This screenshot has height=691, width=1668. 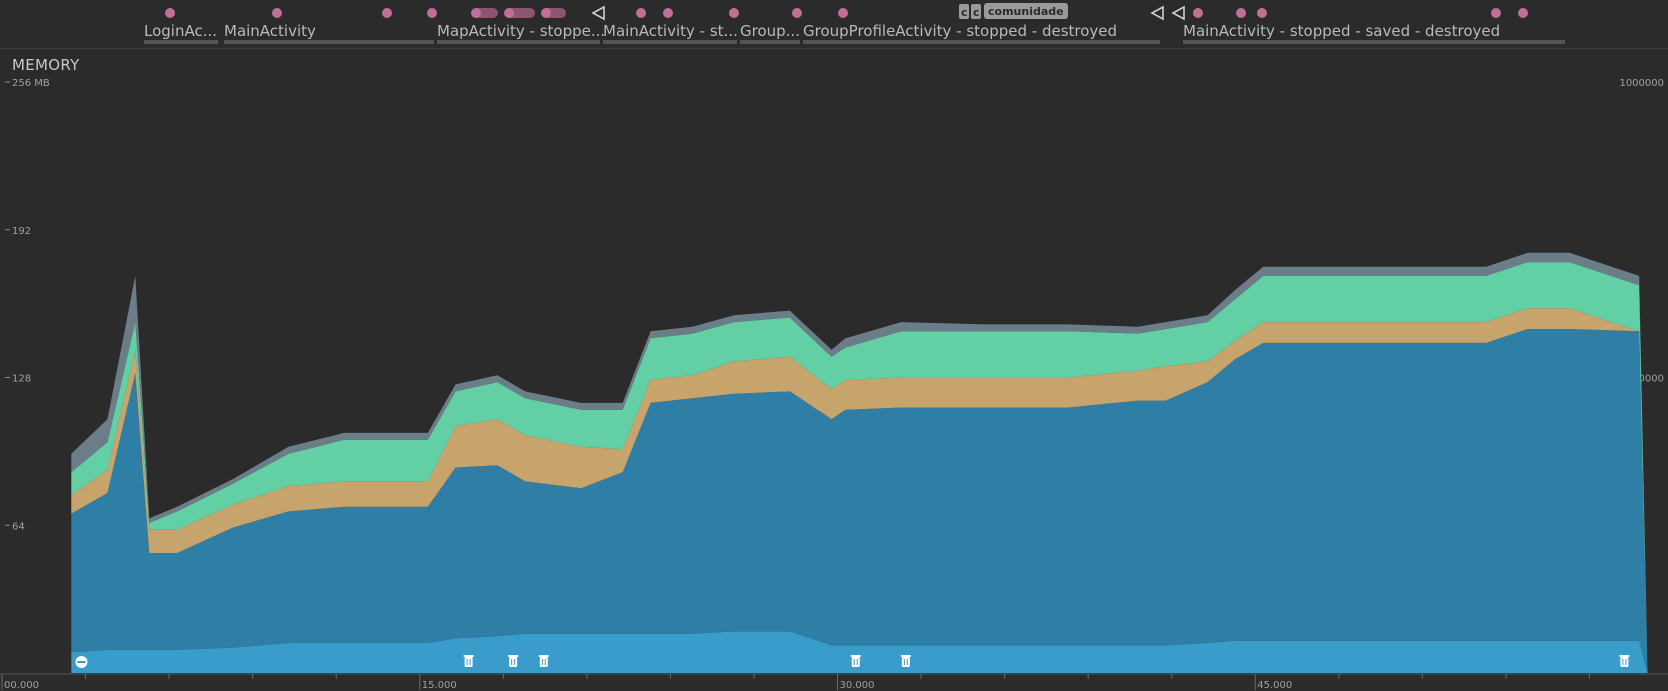 What do you see at coordinates (31, 83) in the screenshot?
I see `y-tick-label: 256 MB` at bounding box center [31, 83].